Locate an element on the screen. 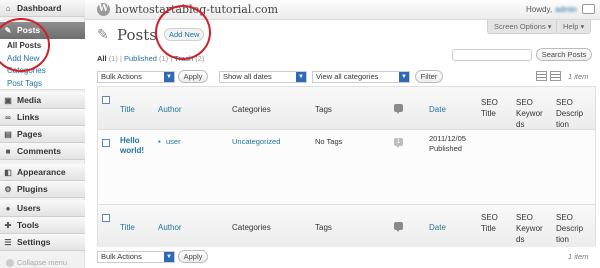  items-count: 1 item is located at coordinates (578, 76).